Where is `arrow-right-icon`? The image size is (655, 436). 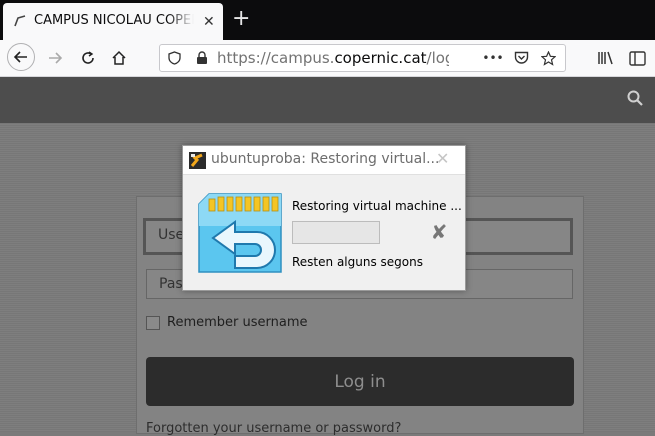 arrow-right-icon is located at coordinates (56, 58).